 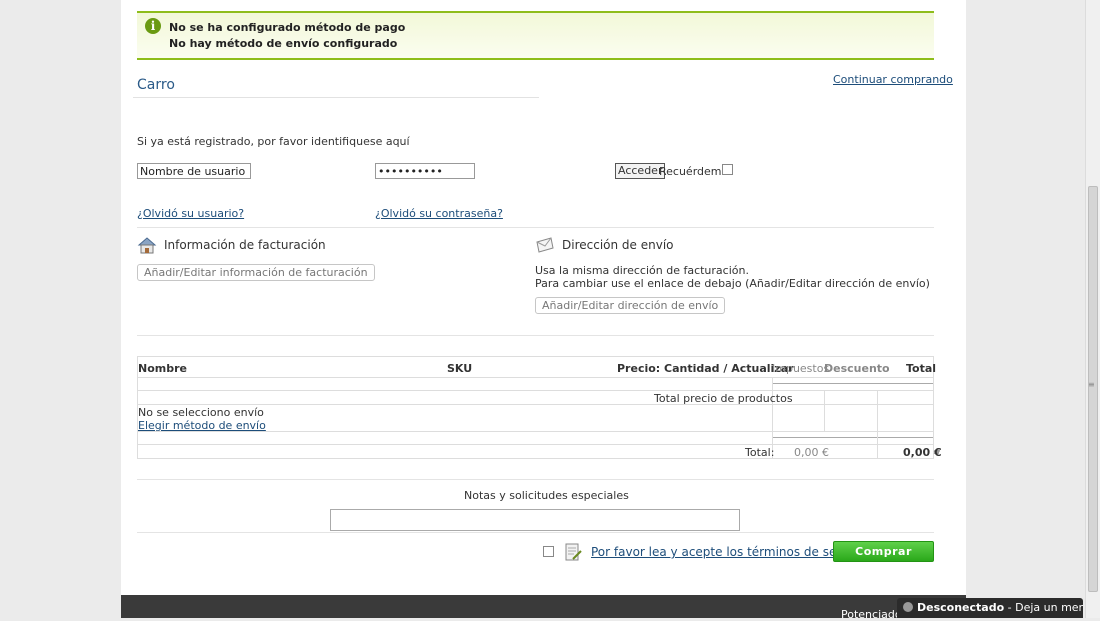 What do you see at coordinates (883, 559) in the screenshot?
I see `buy-now-button: Comprar ahora` at bounding box center [883, 559].